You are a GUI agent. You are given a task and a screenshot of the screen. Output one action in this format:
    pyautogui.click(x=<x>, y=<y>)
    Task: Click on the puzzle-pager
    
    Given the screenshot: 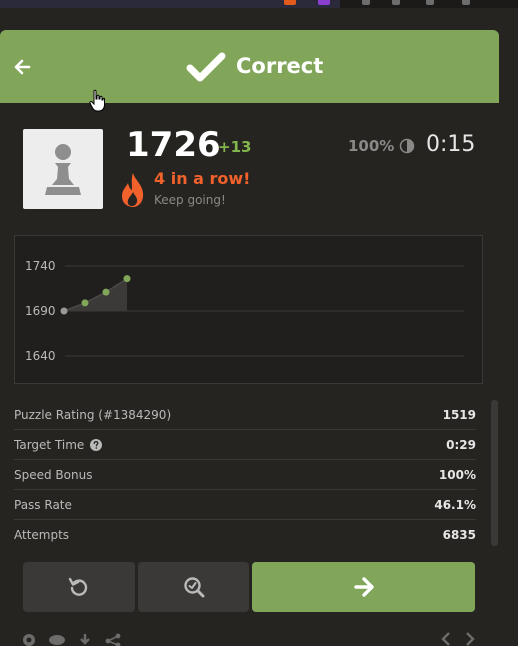 What is the action you would take?
    pyautogui.click(x=458, y=638)
    